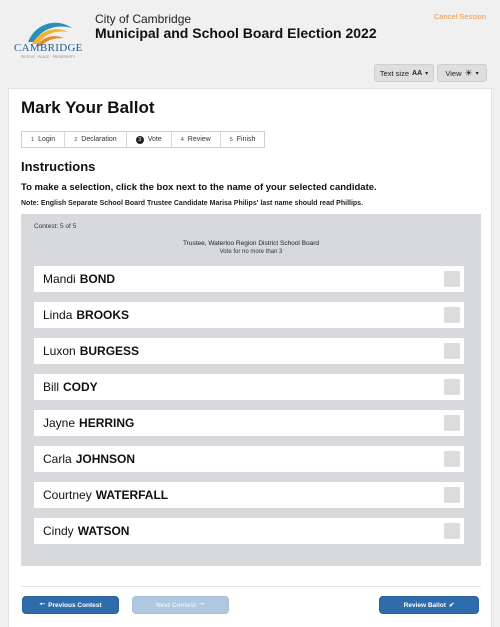  Describe the element at coordinates (231, 139) in the screenshot. I see `step-number: 5` at that location.